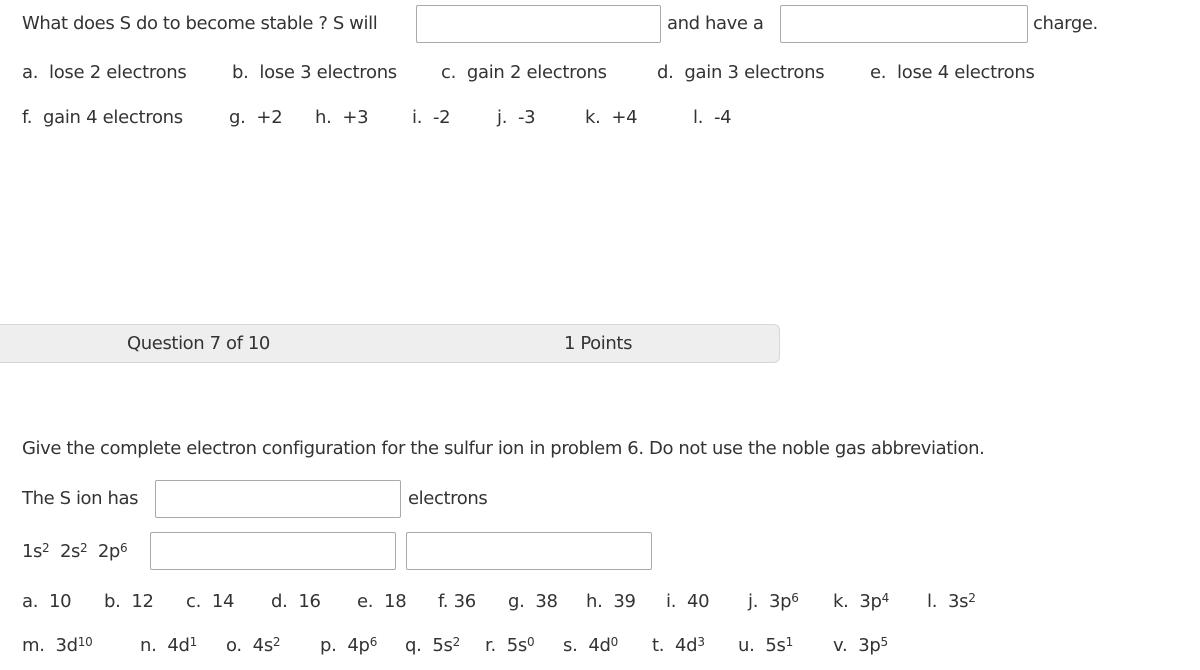 The image size is (1200, 670). What do you see at coordinates (538, 24) in the screenshot?
I see `q6-action-answer-input` at bounding box center [538, 24].